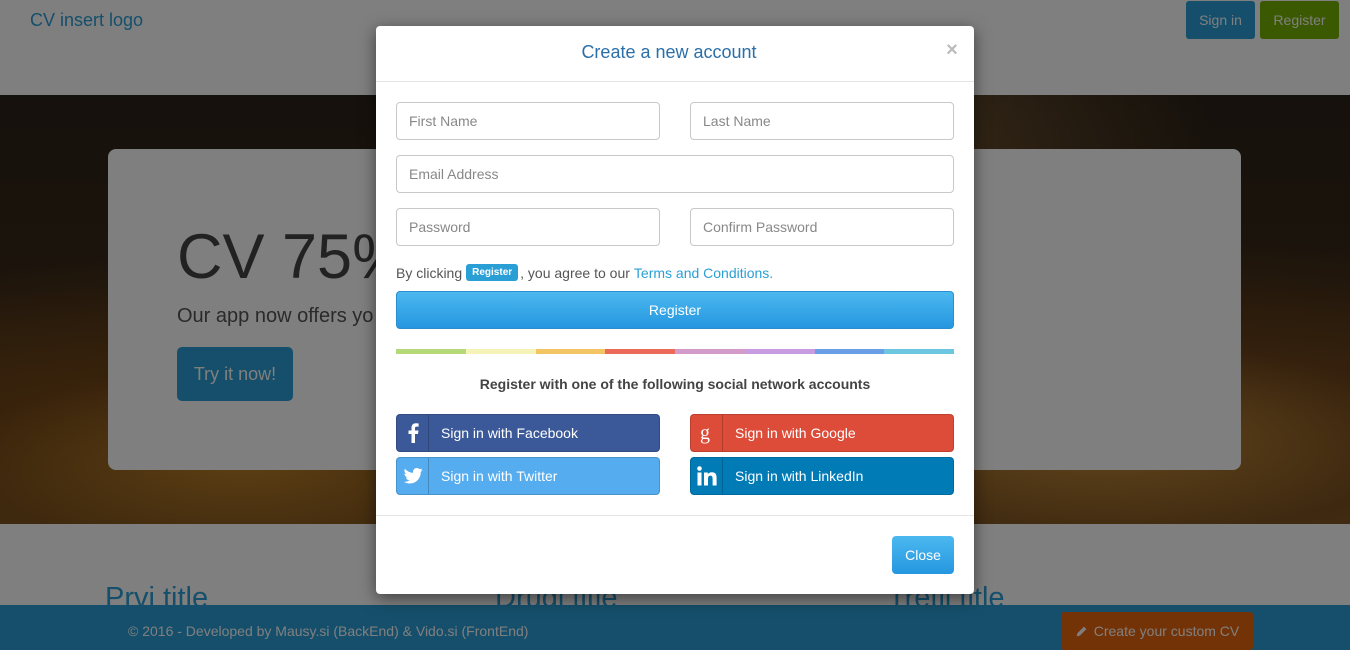 This screenshot has height=650, width=1350. Describe the element at coordinates (499, 476) in the screenshot. I see `twitter-label: Sign in with Twitter` at that location.